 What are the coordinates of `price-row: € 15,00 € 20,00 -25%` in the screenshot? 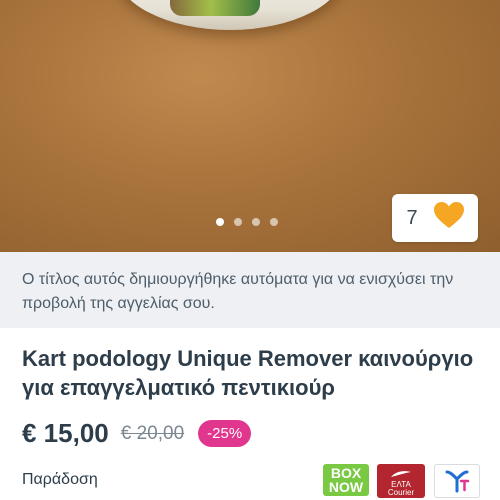 It's located at (137, 433).